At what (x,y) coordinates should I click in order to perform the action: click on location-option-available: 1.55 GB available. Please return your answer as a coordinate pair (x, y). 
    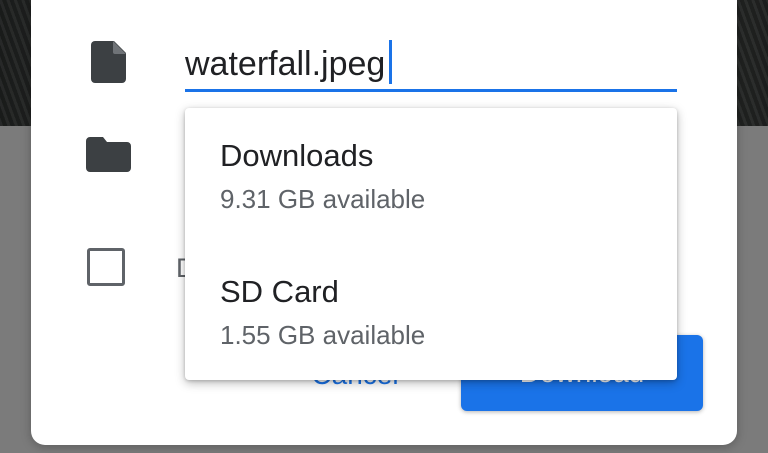
    Looking at the image, I should click on (323, 335).